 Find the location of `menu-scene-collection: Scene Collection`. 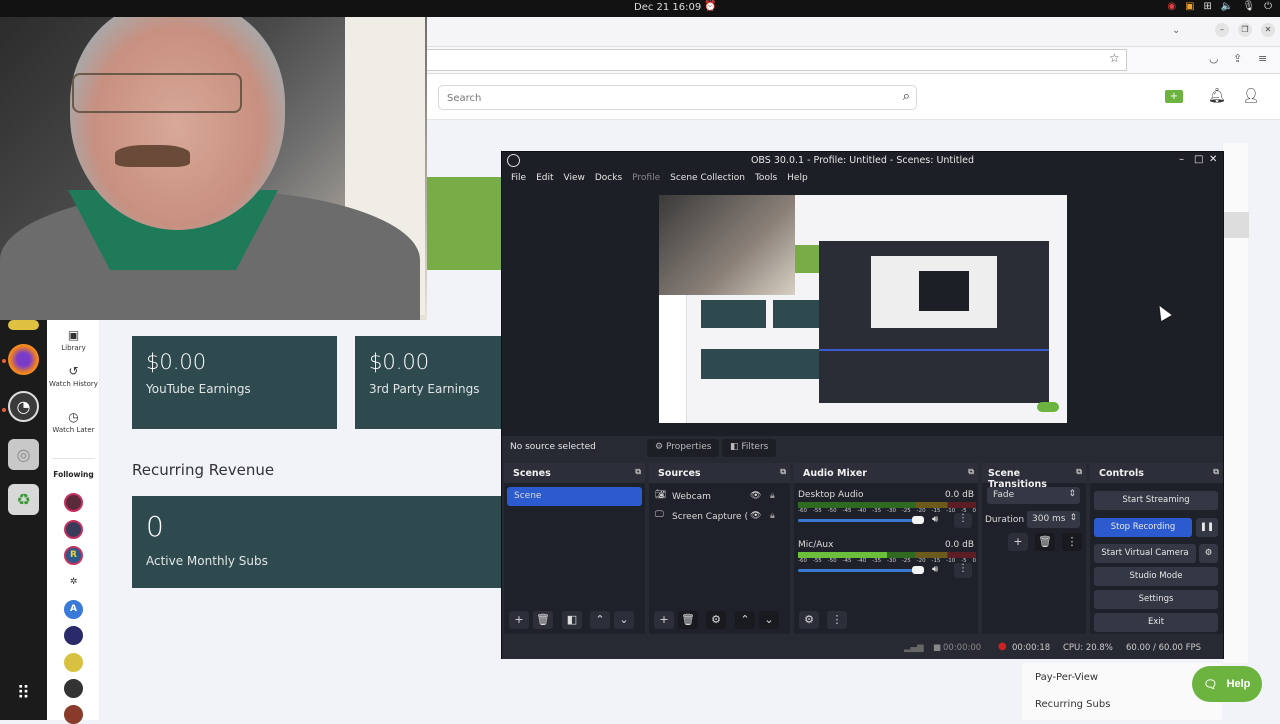

menu-scene-collection: Scene Collection is located at coordinates (707, 180).